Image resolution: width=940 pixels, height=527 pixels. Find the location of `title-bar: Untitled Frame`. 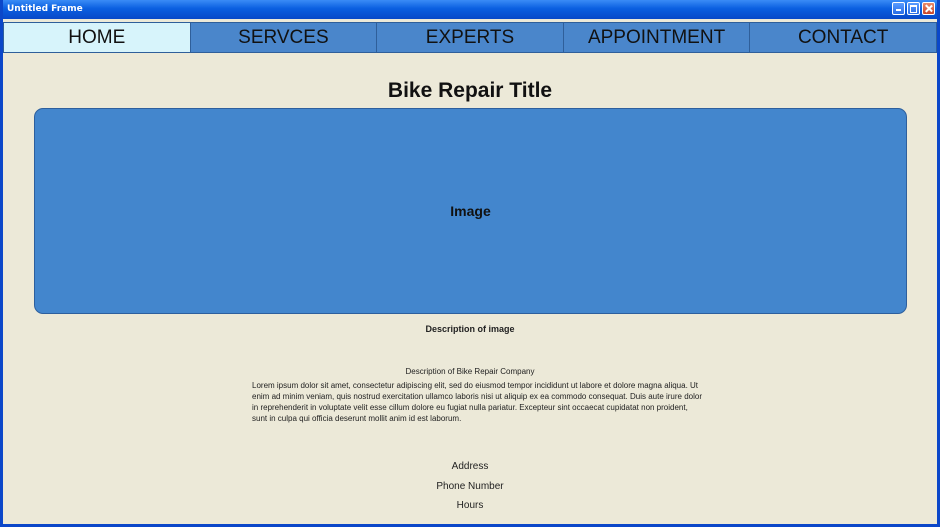

title-bar: Untitled Frame is located at coordinates (470, 9).